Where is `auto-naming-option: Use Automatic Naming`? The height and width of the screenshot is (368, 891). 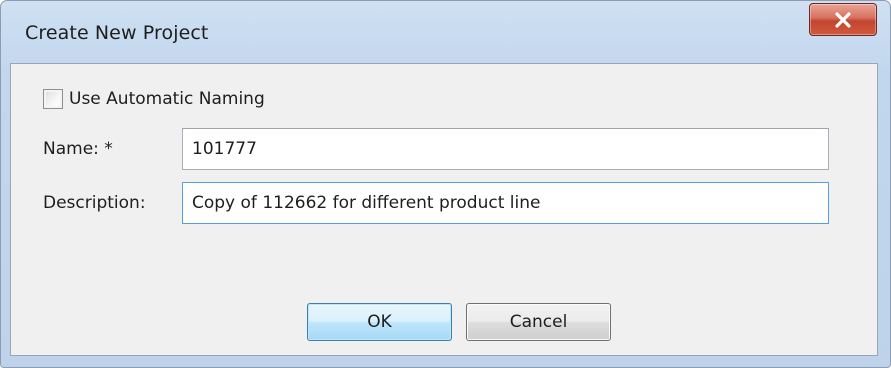 auto-naming-option: Use Automatic Naming is located at coordinates (154, 99).